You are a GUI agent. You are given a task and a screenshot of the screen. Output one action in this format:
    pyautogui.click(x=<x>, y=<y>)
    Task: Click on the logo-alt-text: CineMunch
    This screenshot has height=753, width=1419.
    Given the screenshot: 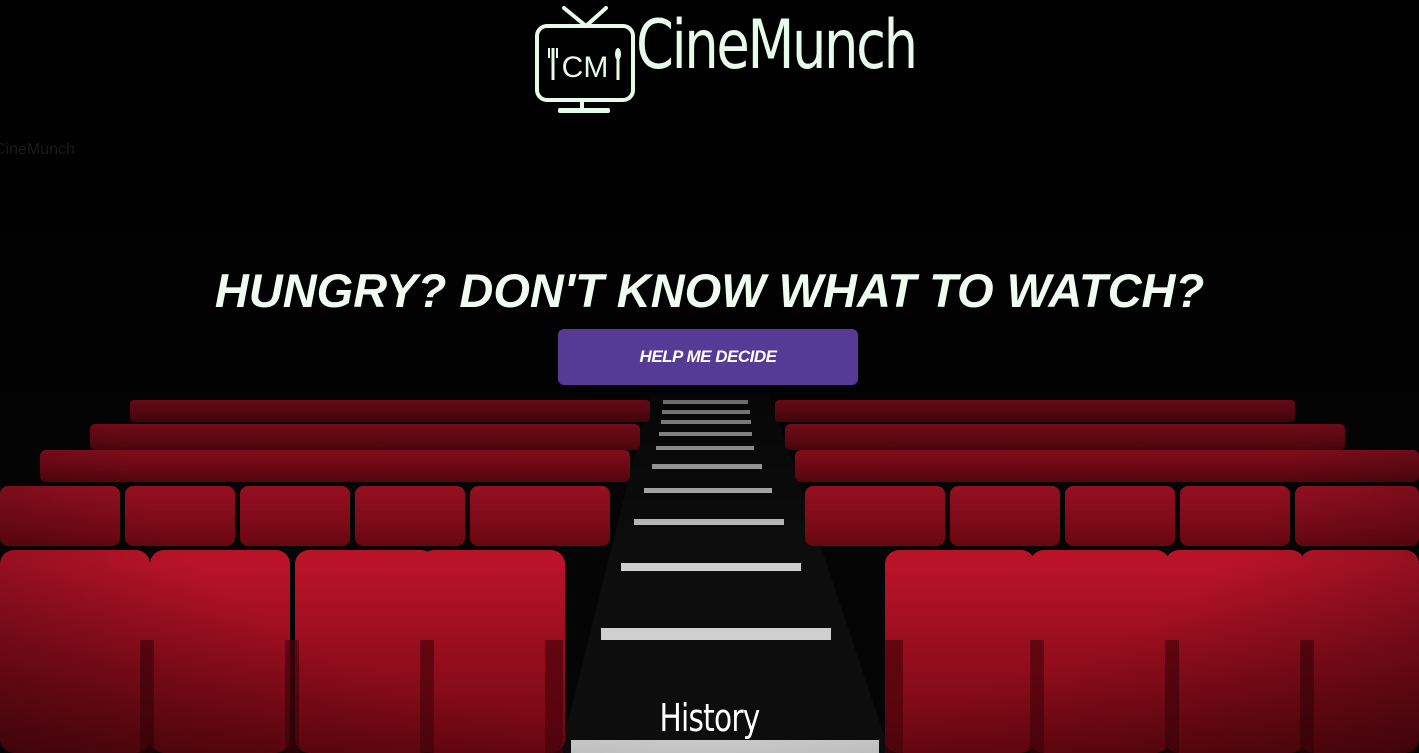 What is the action you would take?
    pyautogui.click(x=37, y=149)
    